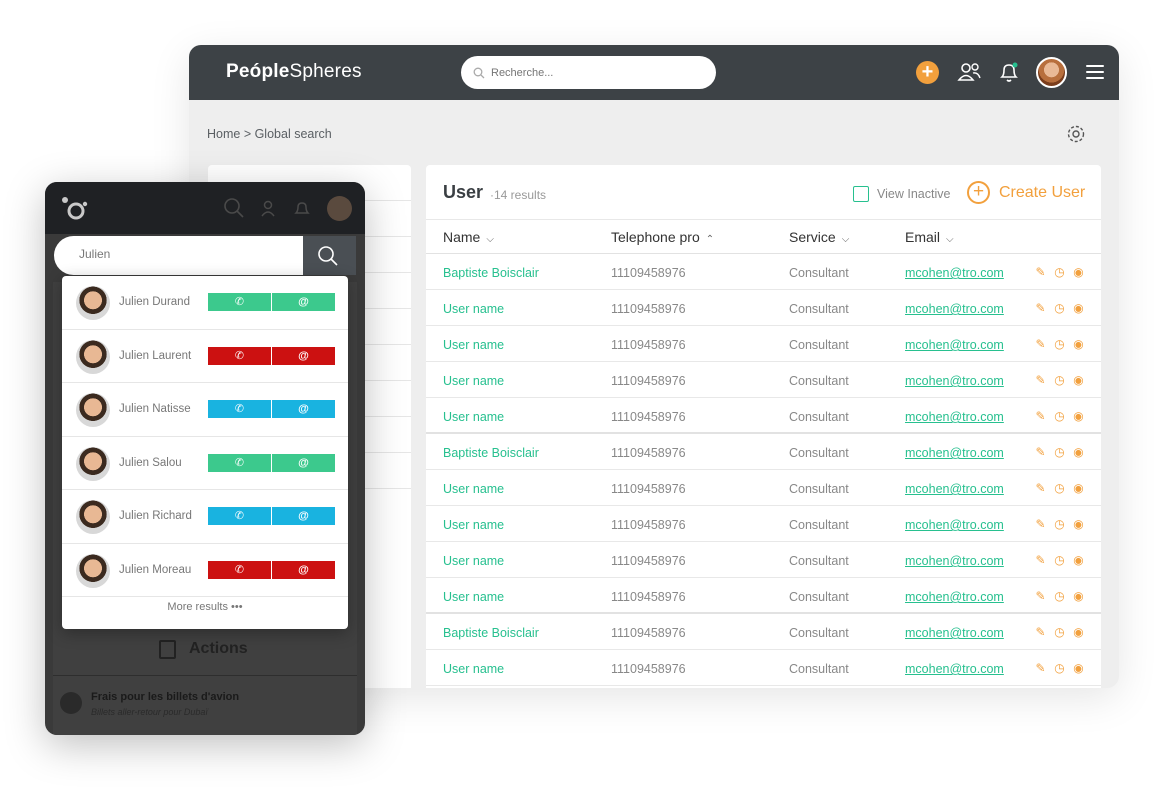 The width and height of the screenshot is (1174, 790). What do you see at coordinates (1095, 72) in the screenshot?
I see `menu-icon` at bounding box center [1095, 72].